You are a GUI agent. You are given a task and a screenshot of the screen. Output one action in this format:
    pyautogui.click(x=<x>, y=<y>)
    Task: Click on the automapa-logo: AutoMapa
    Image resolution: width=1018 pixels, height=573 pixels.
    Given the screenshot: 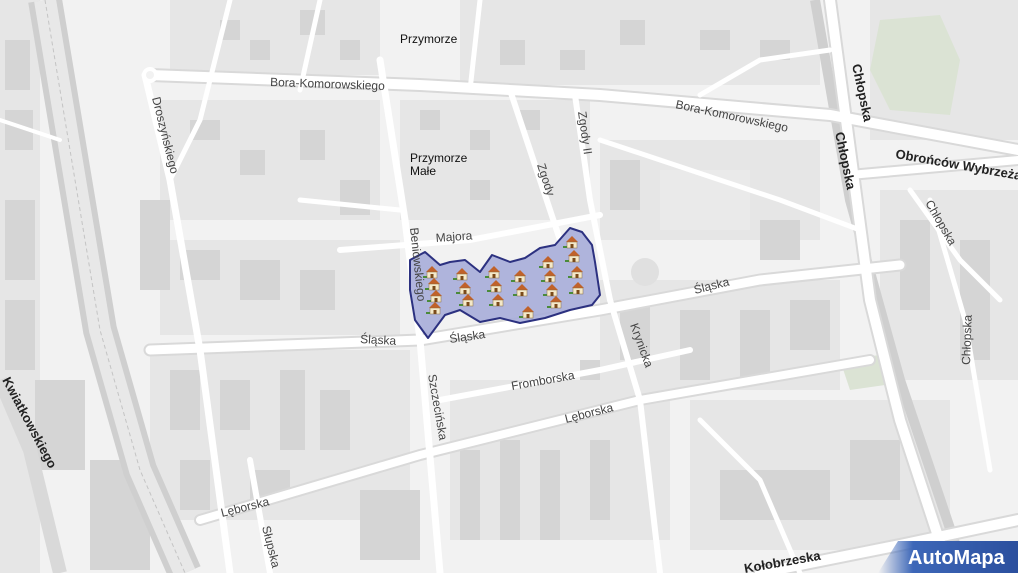 What is the action you would take?
    pyautogui.click(x=948, y=557)
    